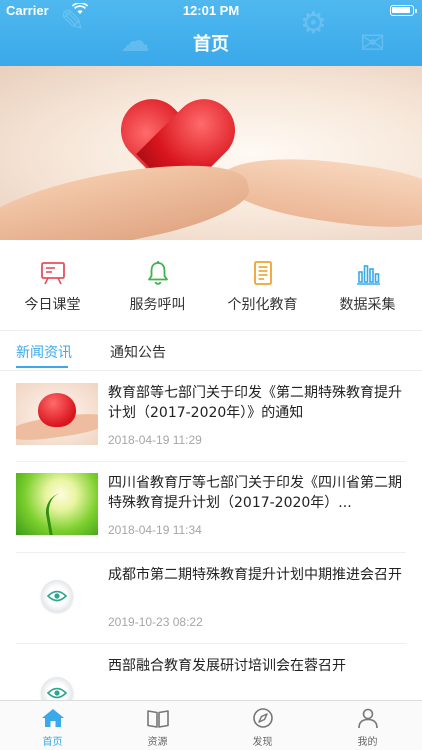 The height and width of the screenshot is (750, 422). I want to click on tab-label: 发现, so click(262, 742).